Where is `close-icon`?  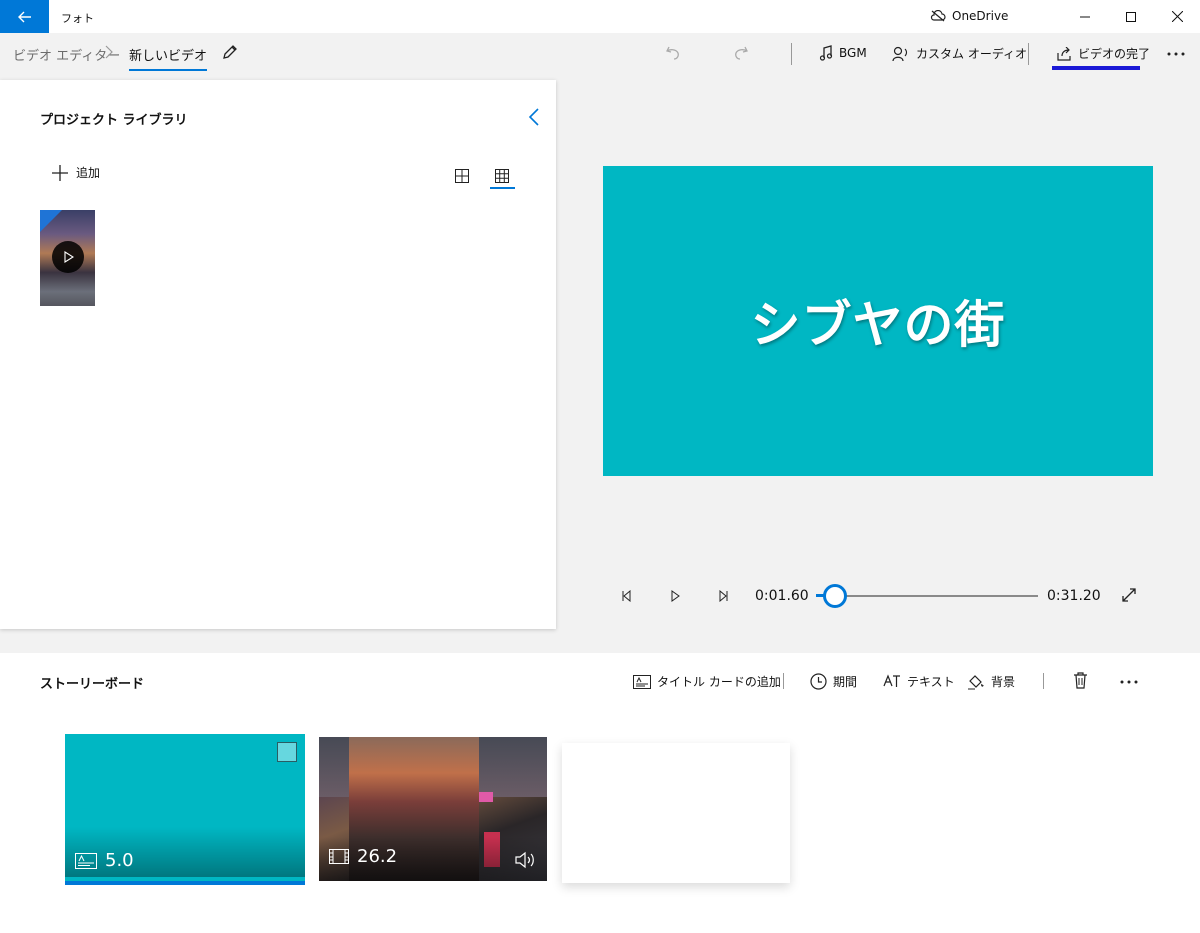
close-icon is located at coordinates (1177, 16).